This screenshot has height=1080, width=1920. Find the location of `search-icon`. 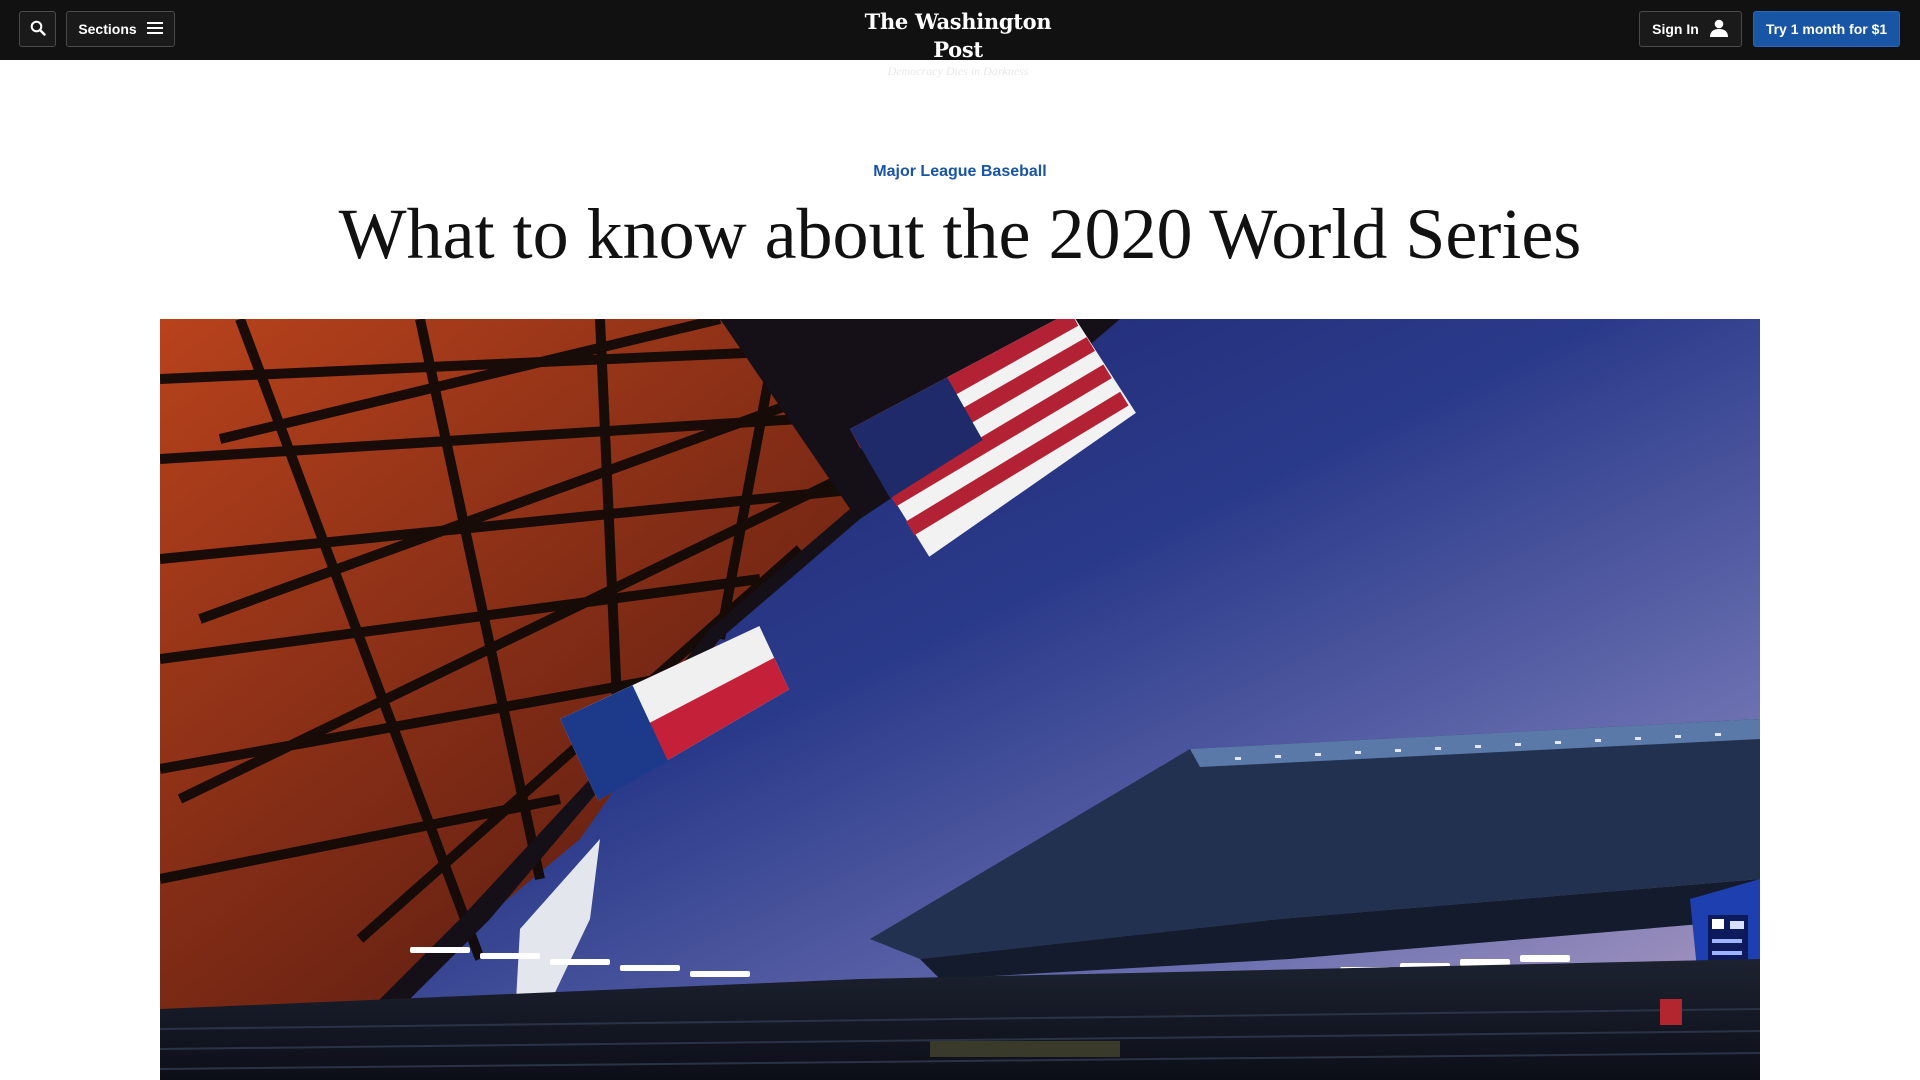

search-icon is located at coordinates (38, 29).